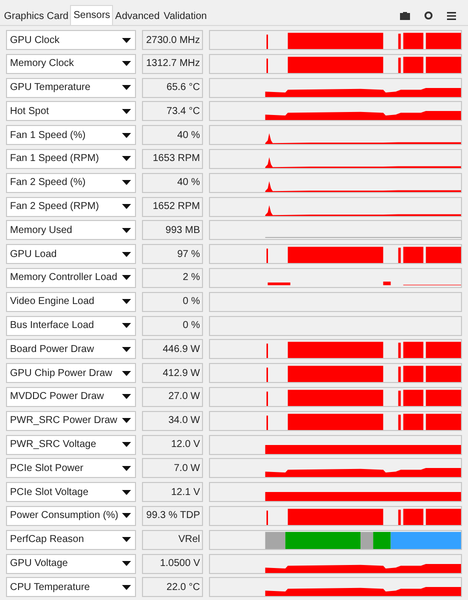 This screenshot has width=468, height=600. Describe the element at coordinates (92, 15) in the screenshot. I see `tab: Sensors` at that location.